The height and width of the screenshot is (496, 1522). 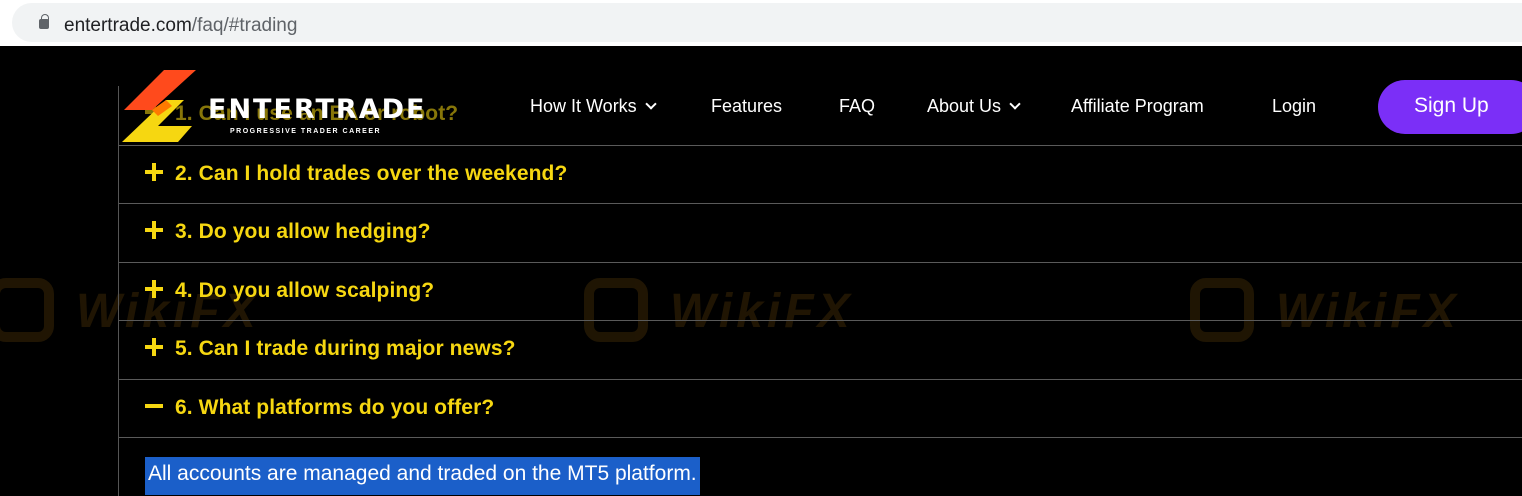 What do you see at coordinates (44, 21) in the screenshot?
I see `lock-icon` at bounding box center [44, 21].